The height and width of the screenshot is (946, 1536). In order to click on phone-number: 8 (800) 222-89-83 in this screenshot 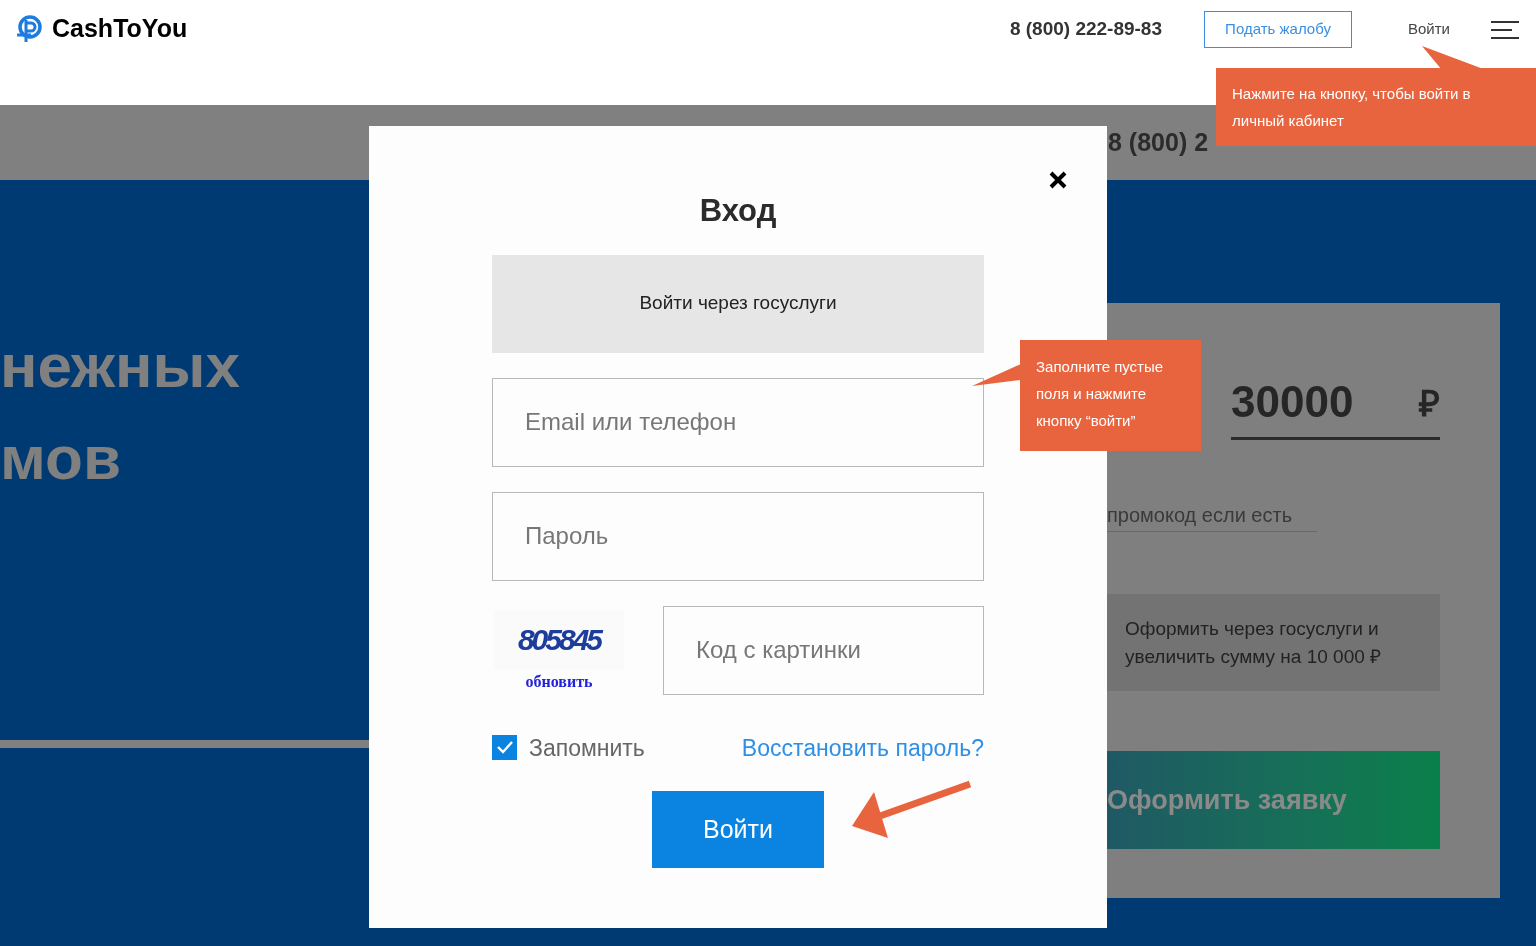, I will do `click(1085, 29)`.